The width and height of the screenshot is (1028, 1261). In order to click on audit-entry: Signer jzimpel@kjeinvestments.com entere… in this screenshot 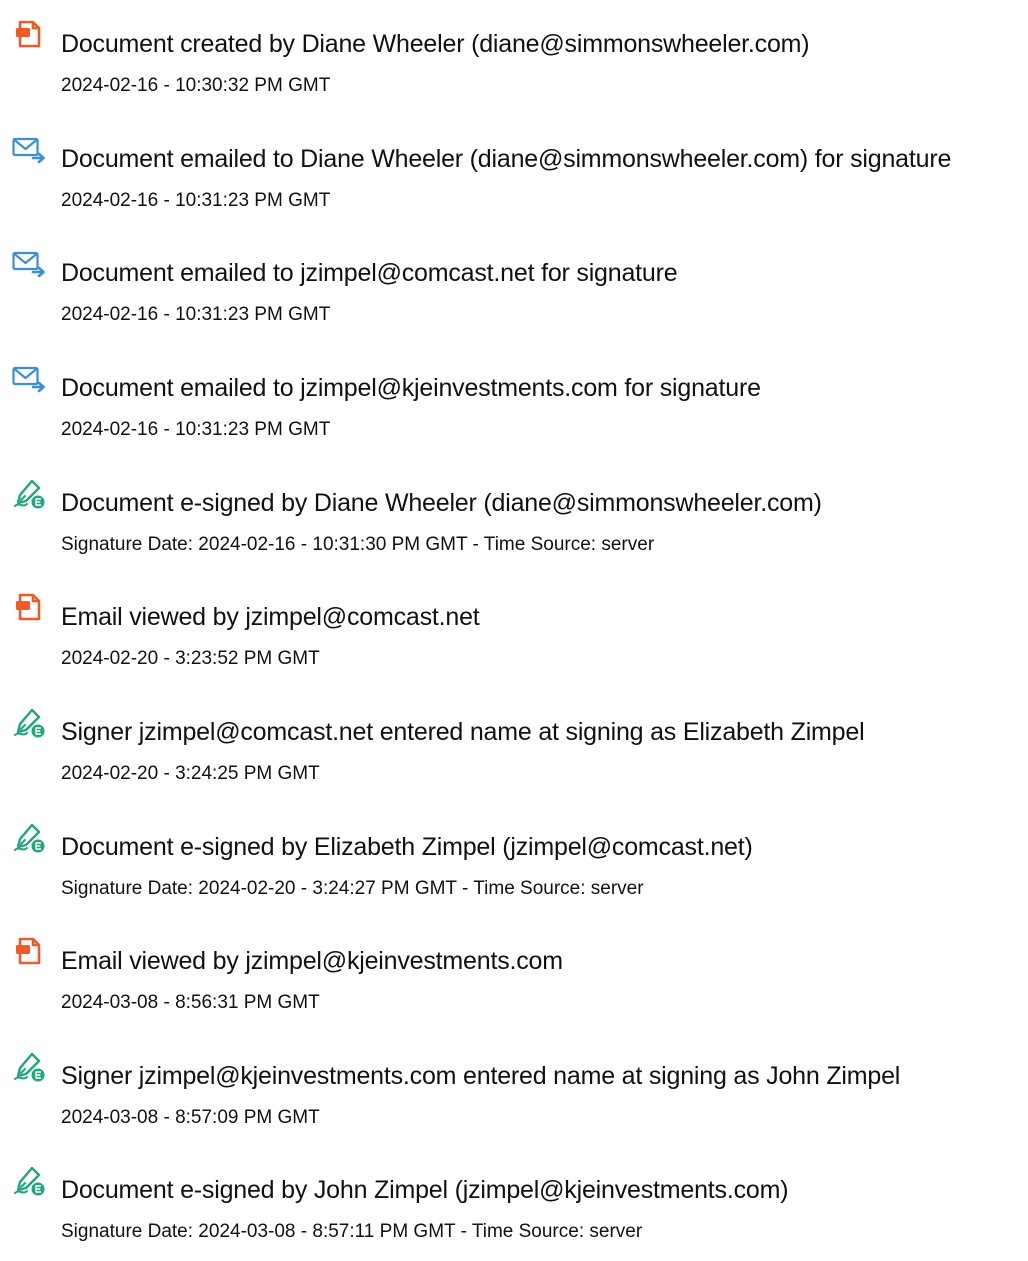, I will do `click(514, 1097)`.